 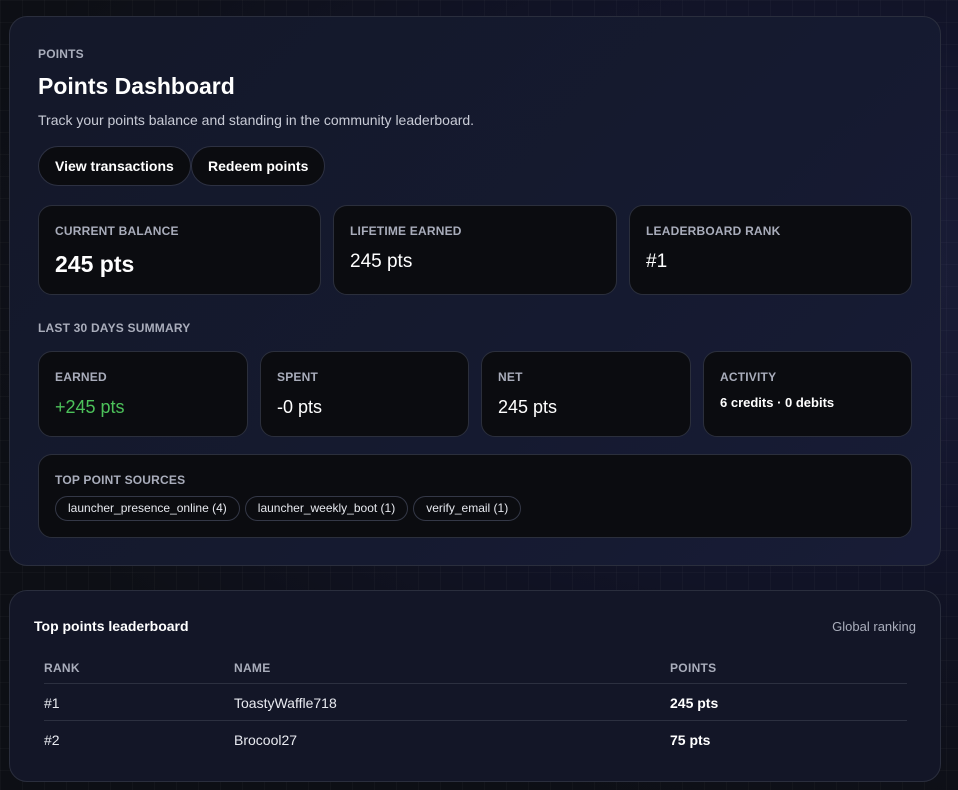 What do you see at coordinates (252, 668) in the screenshot?
I see `column-header-name: NAME` at bounding box center [252, 668].